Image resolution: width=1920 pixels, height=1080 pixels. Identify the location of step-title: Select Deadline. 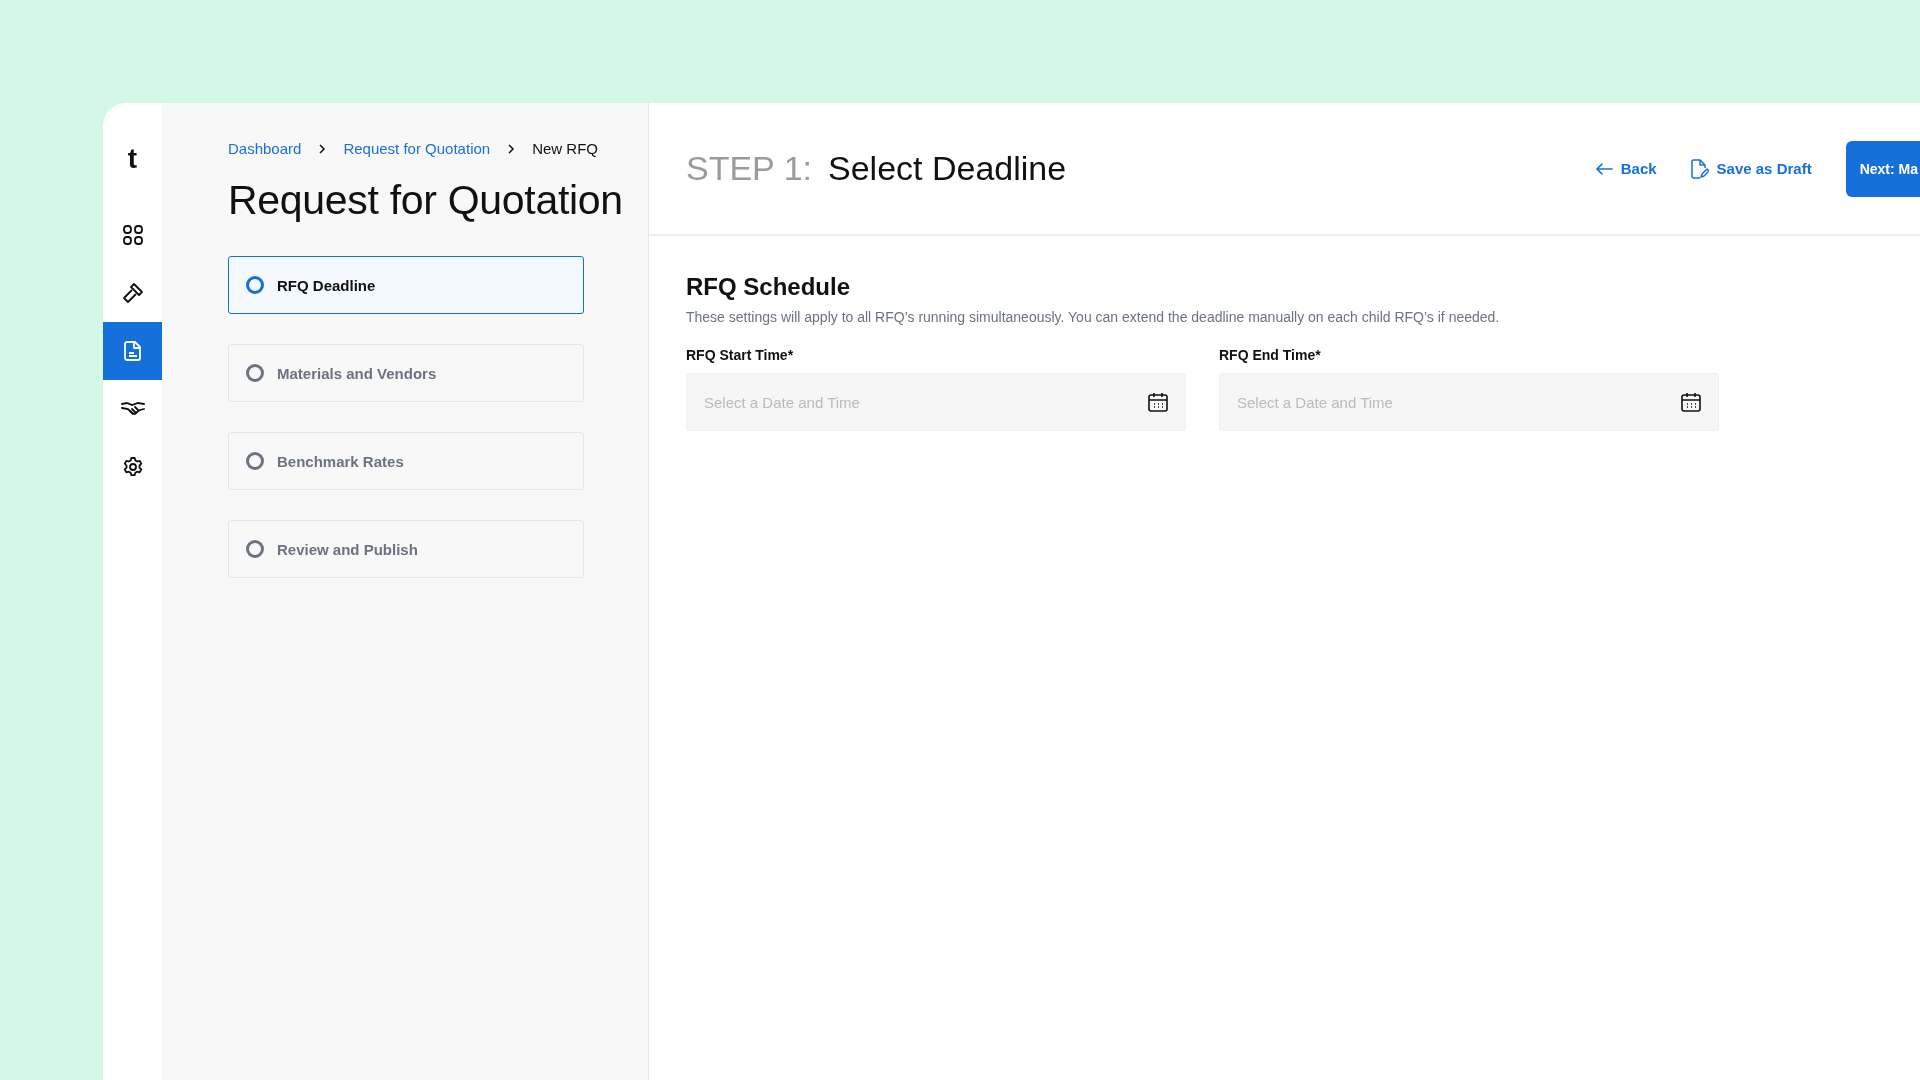
(947, 168).